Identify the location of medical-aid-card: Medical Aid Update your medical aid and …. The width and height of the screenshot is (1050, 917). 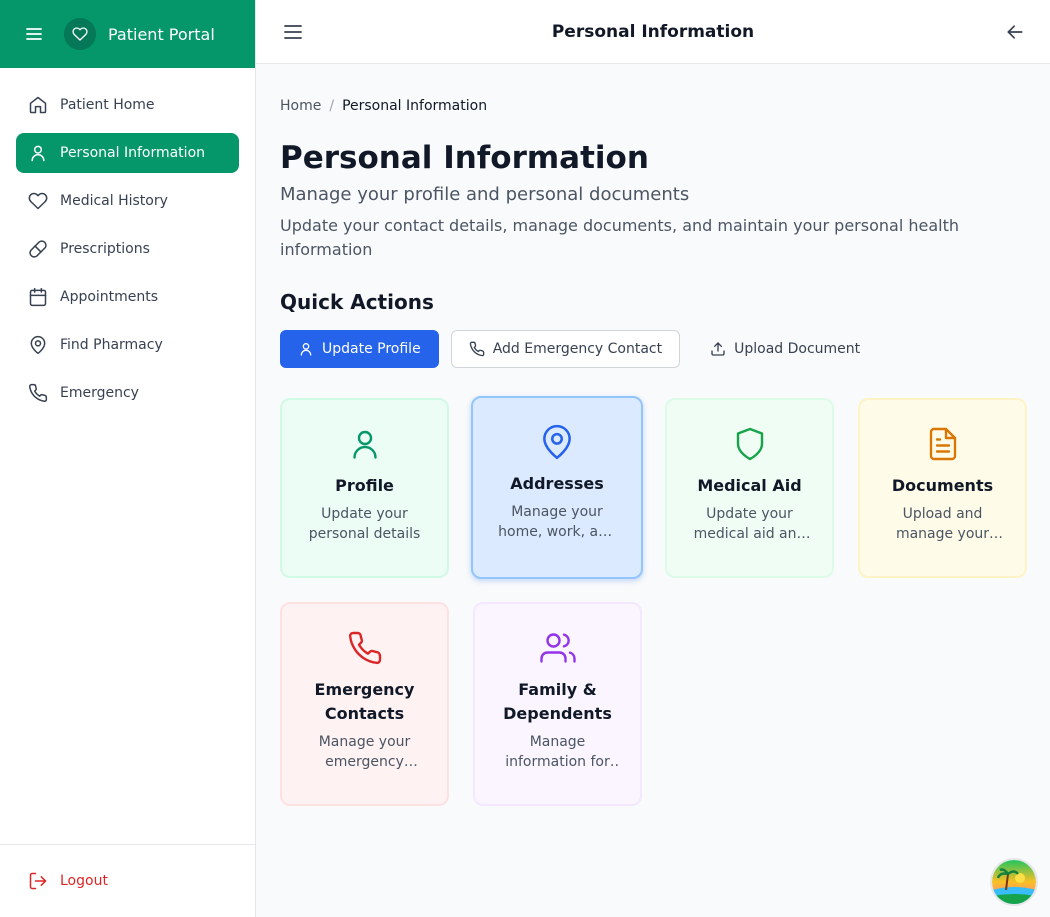
(749, 488).